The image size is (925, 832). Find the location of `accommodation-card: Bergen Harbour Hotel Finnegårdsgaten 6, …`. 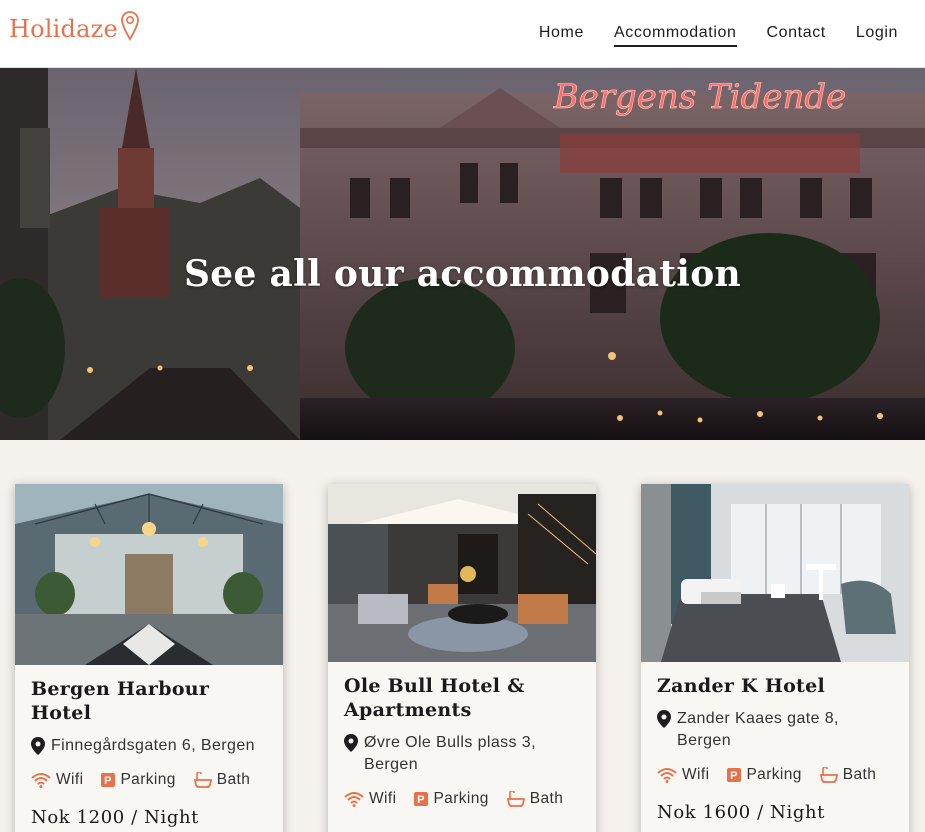

accommodation-card: Bergen Harbour Hotel Finnegårdsgaten 6, … is located at coordinates (149, 658).